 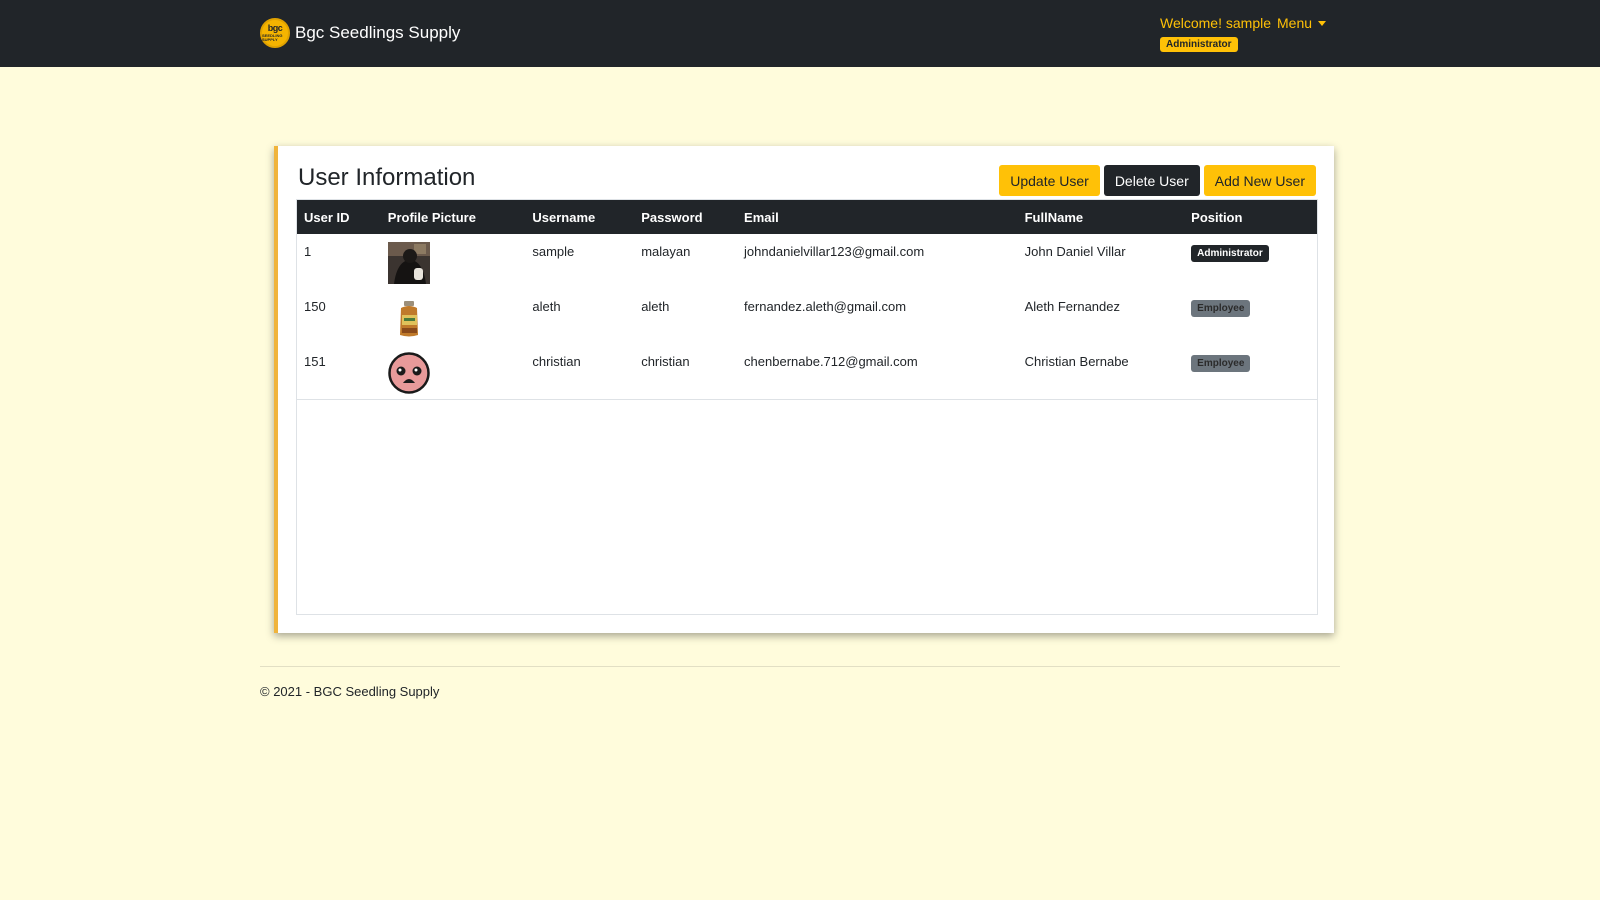 What do you see at coordinates (666, 251) in the screenshot?
I see `cell-password: malayan` at bounding box center [666, 251].